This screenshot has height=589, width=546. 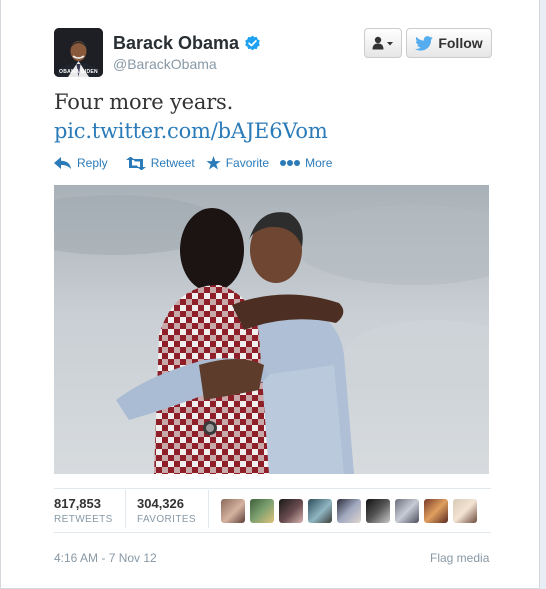 What do you see at coordinates (247, 163) in the screenshot?
I see `favorite-label: Favorite` at bounding box center [247, 163].